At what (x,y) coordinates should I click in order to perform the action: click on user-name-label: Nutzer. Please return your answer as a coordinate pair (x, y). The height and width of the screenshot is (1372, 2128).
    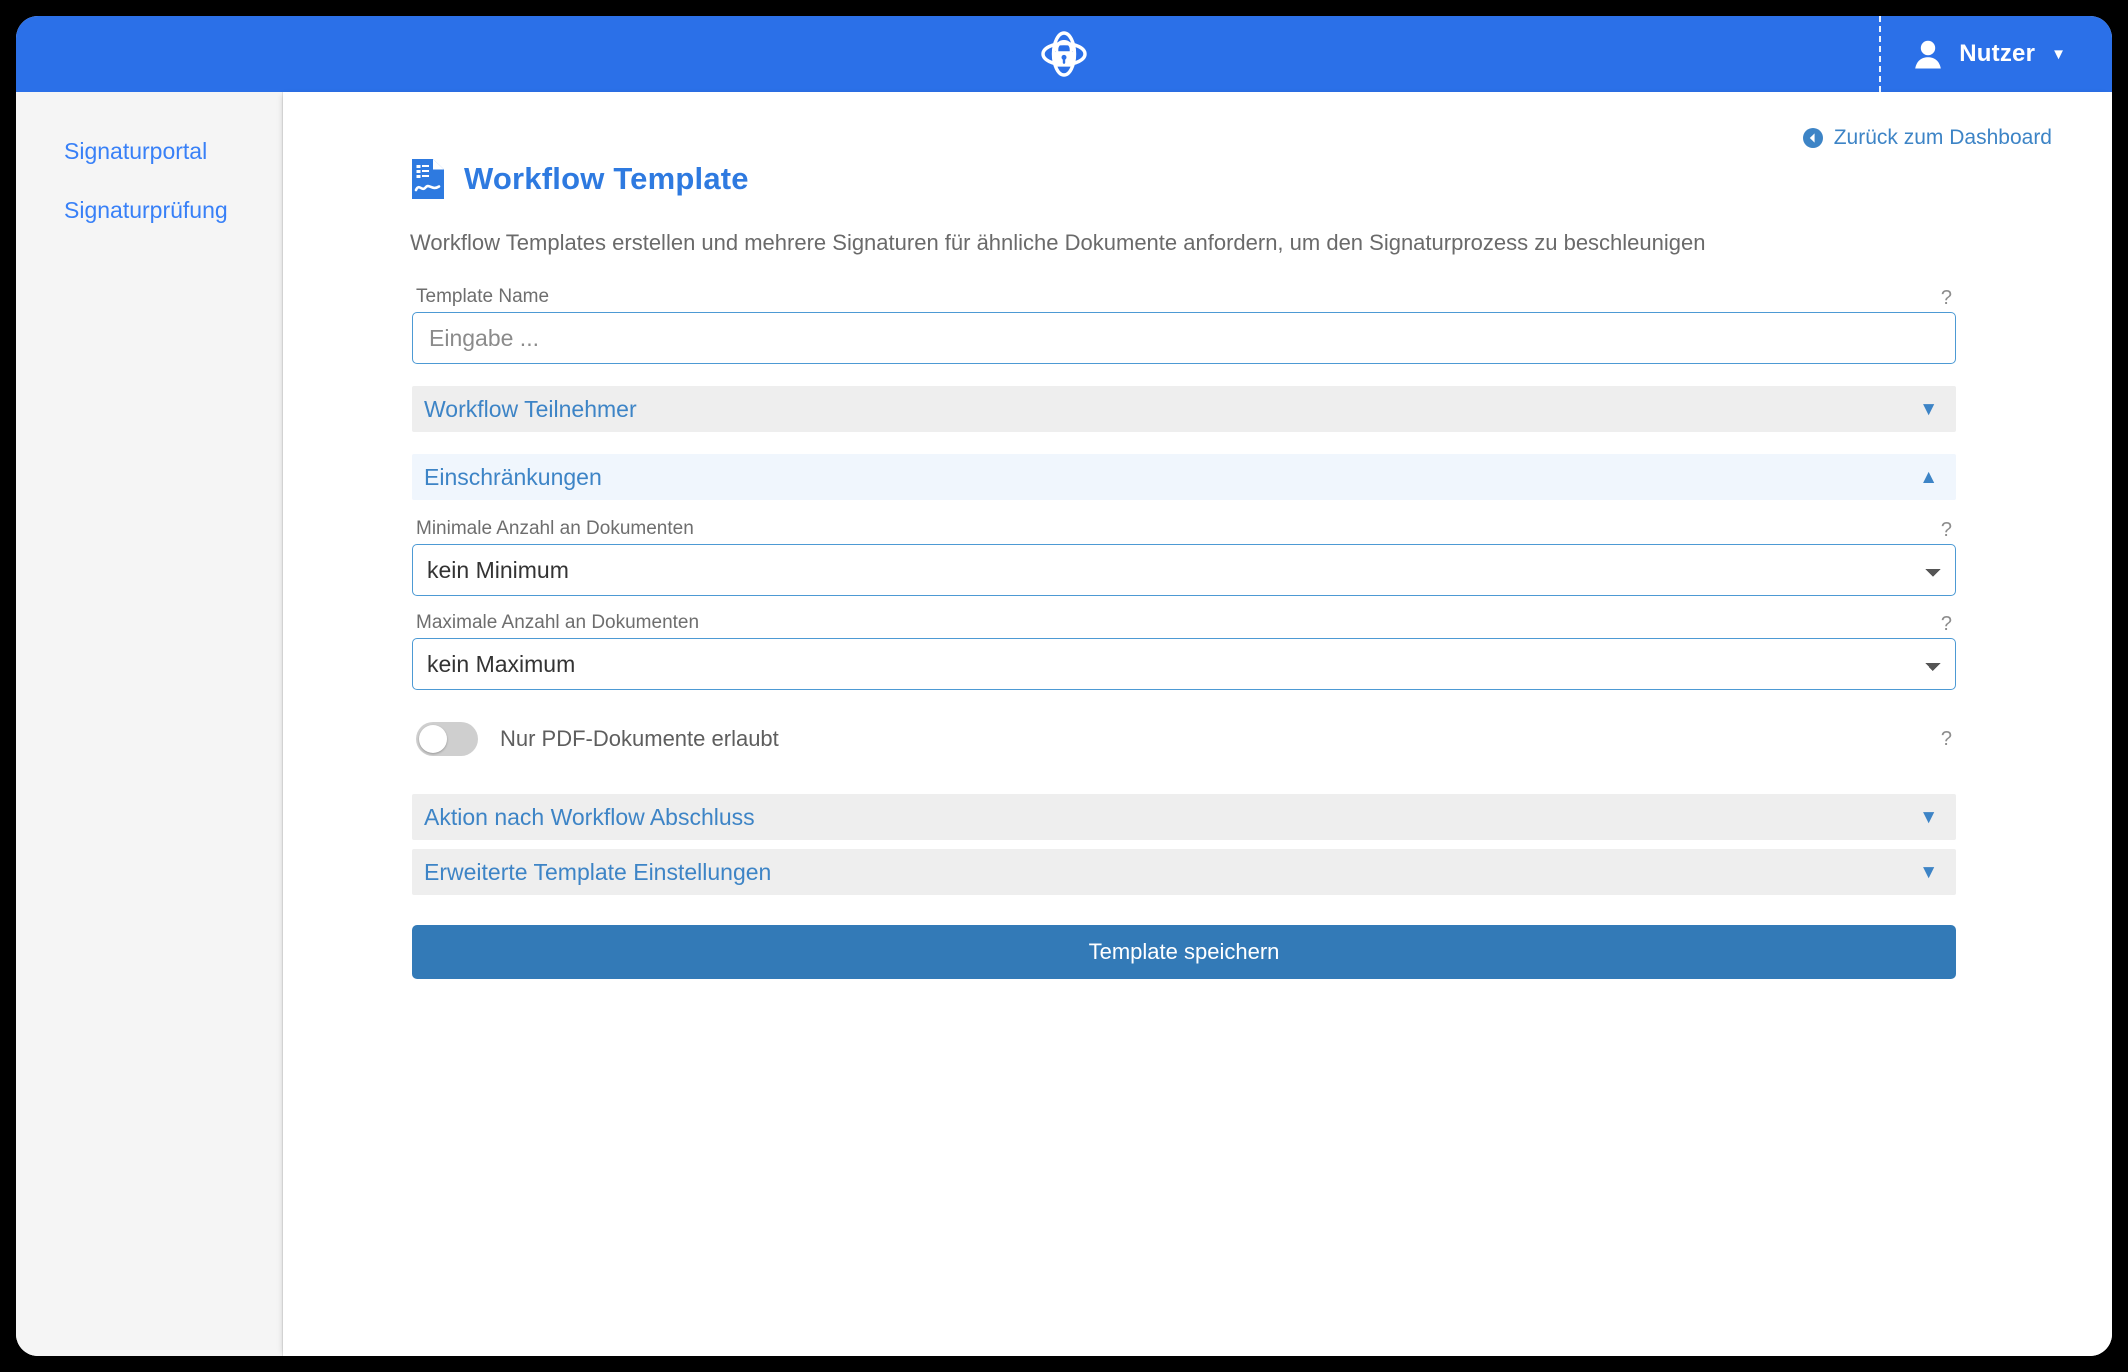
    Looking at the image, I should click on (1997, 53).